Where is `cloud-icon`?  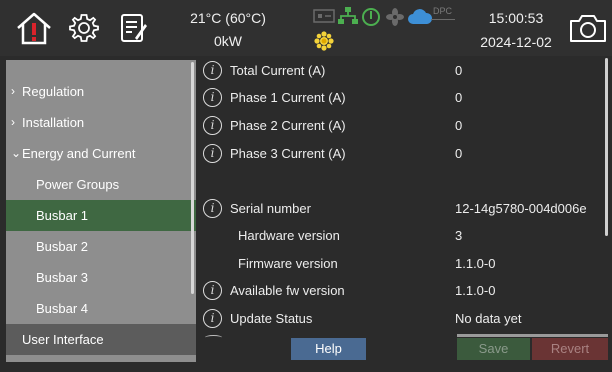
cloud-icon is located at coordinates (420, 17).